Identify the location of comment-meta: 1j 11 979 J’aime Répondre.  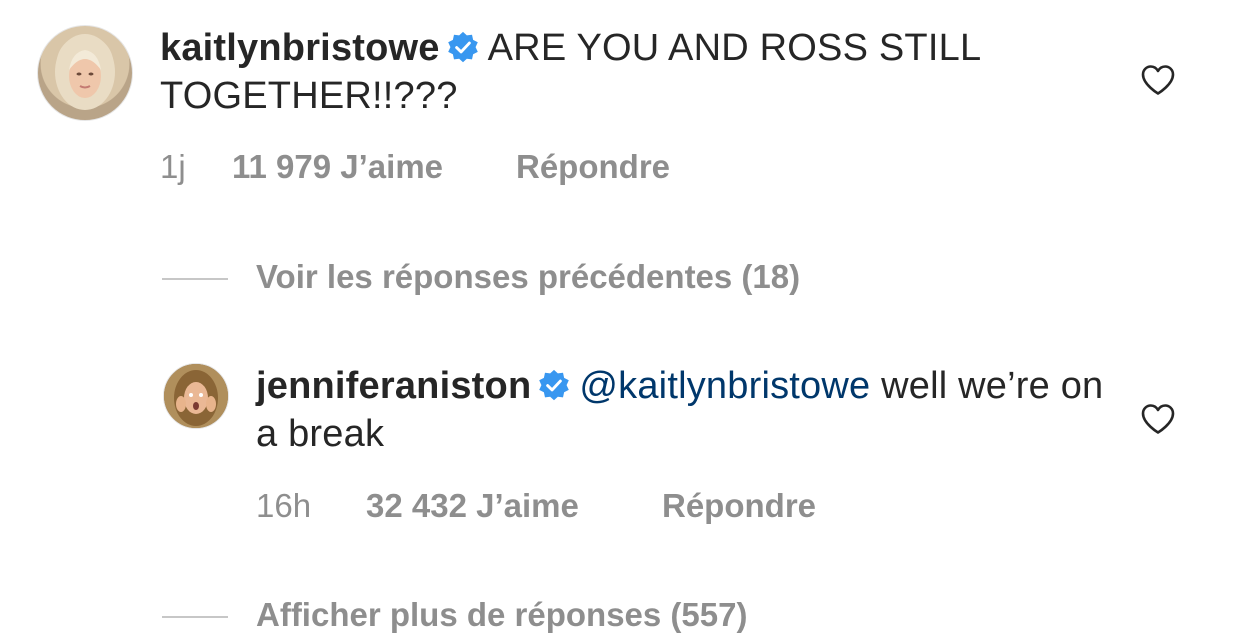
(415, 167).